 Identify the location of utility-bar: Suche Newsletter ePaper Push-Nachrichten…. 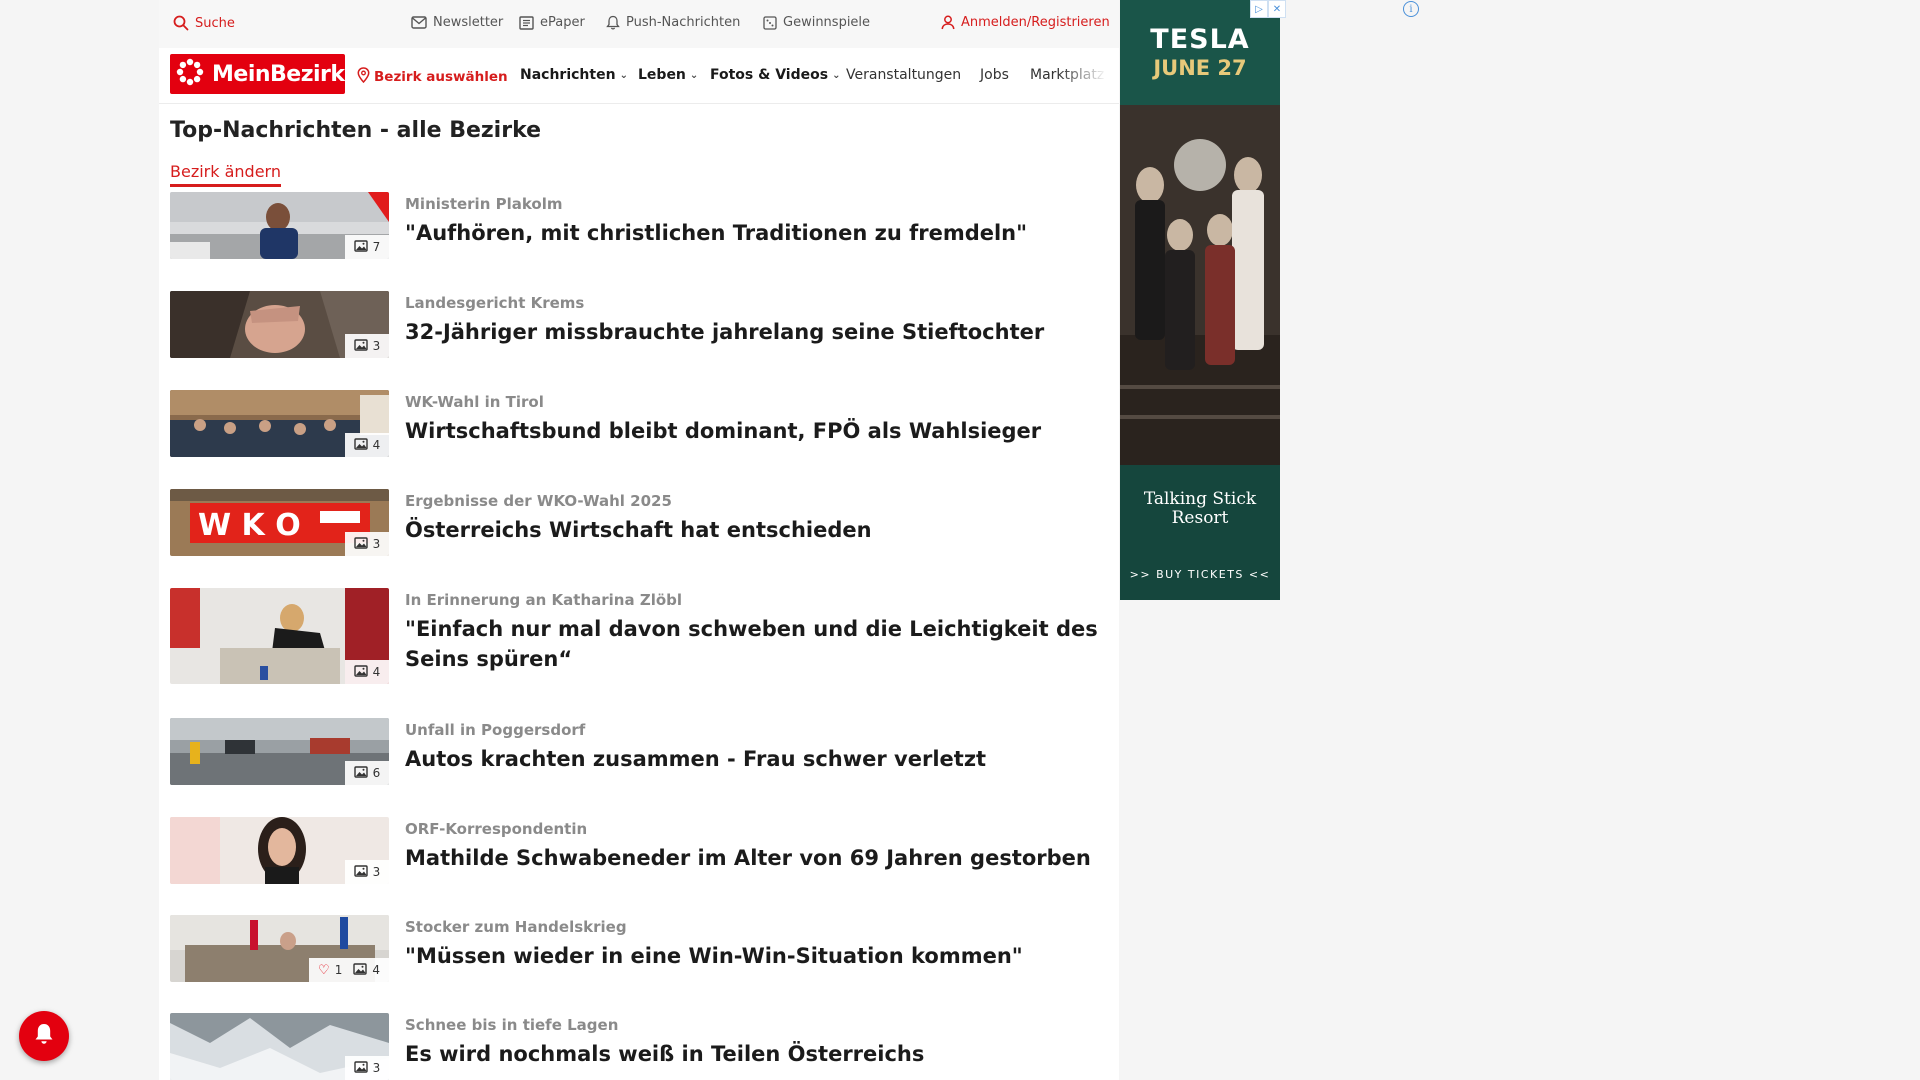
(639, 24).